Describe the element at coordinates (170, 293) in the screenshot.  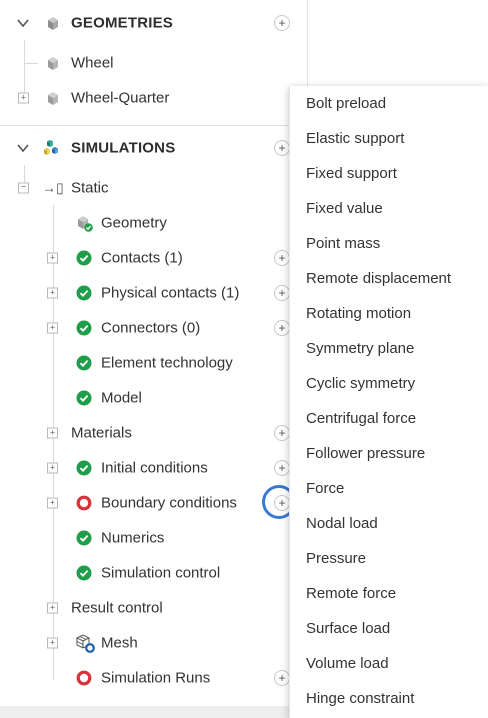
I see `tree-item-label: Physical contacts (1)` at that location.